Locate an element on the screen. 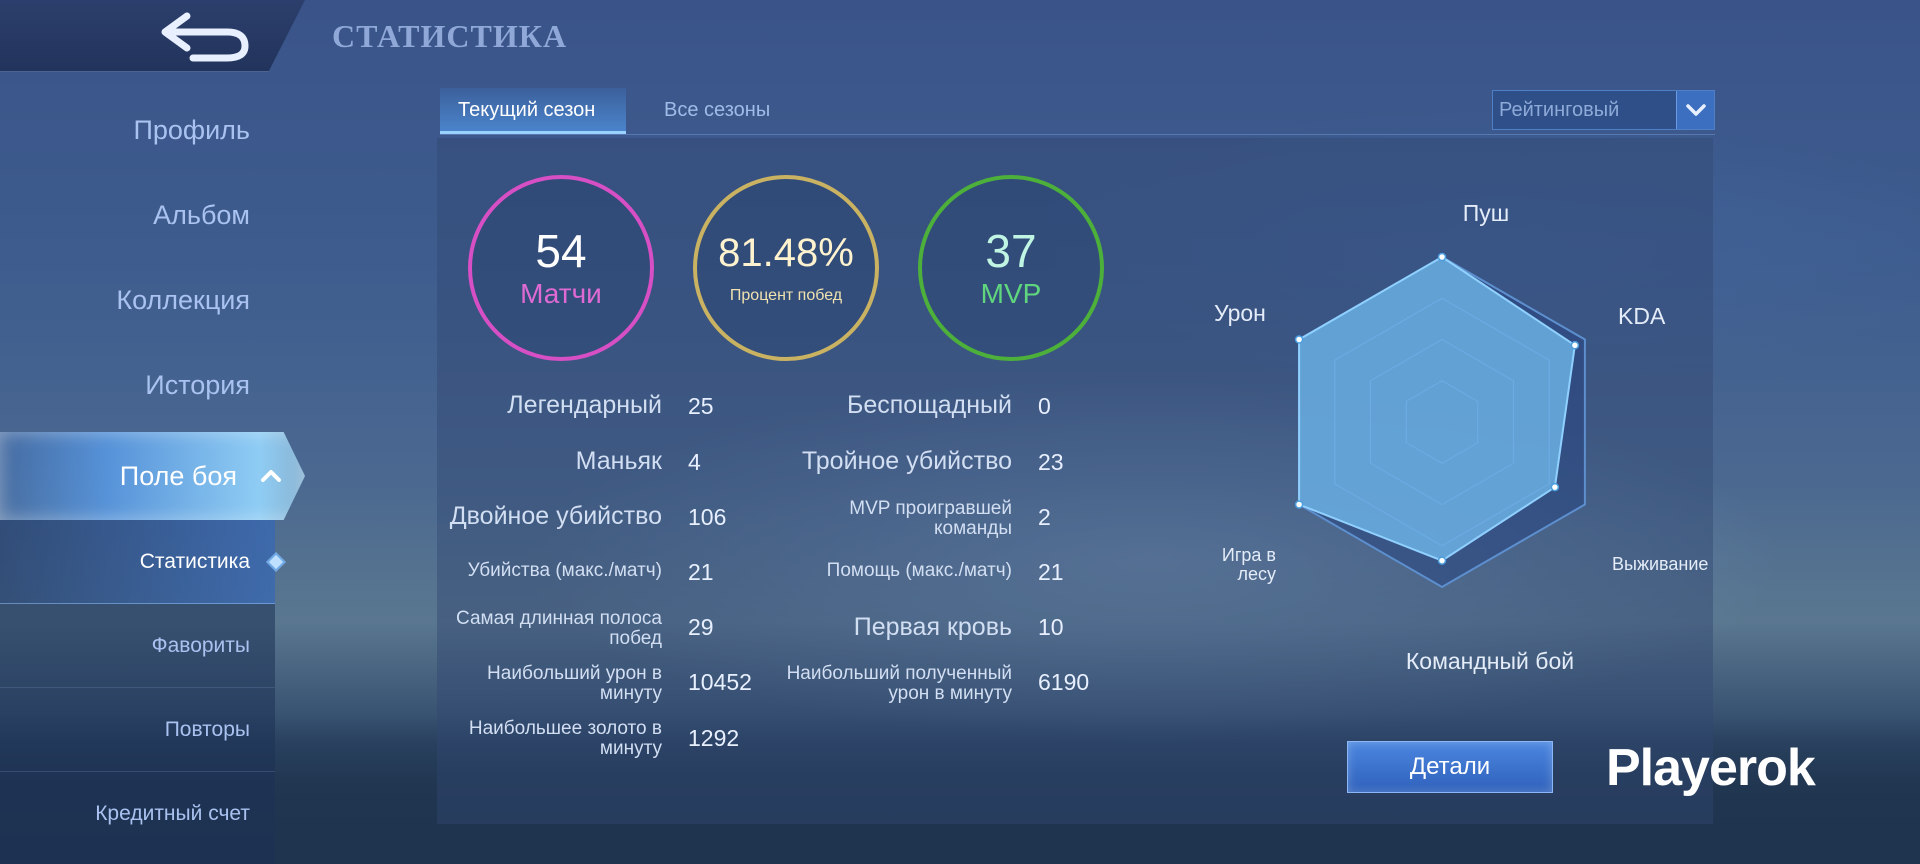  stat-value-ruthless: 0 is located at coordinates (1044, 406).